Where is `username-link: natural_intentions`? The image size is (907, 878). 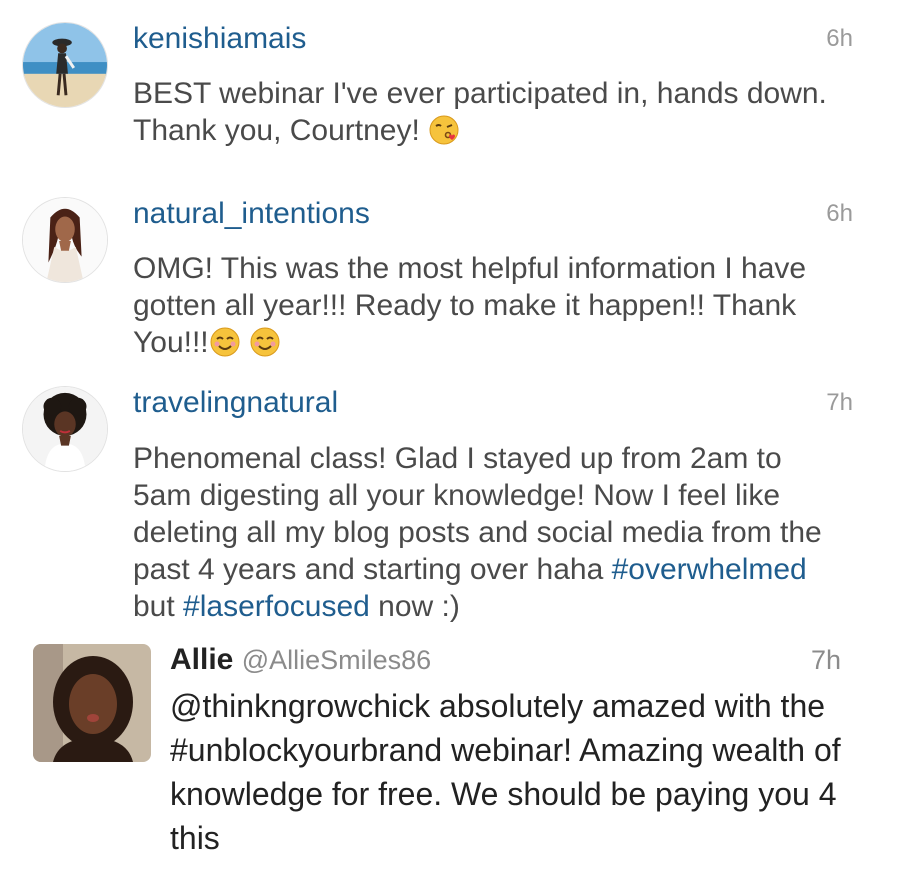 username-link: natural_intentions is located at coordinates (251, 214).